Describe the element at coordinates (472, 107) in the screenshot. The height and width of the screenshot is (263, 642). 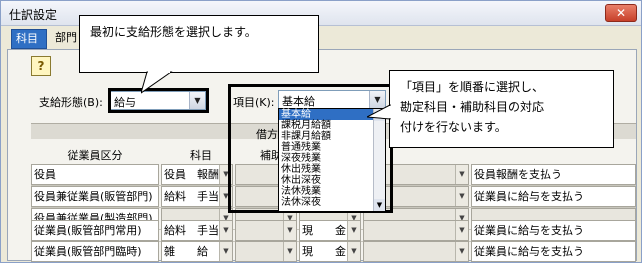
I see `callout-second-line2: 勘定科目・補助科目の対応` at that location.